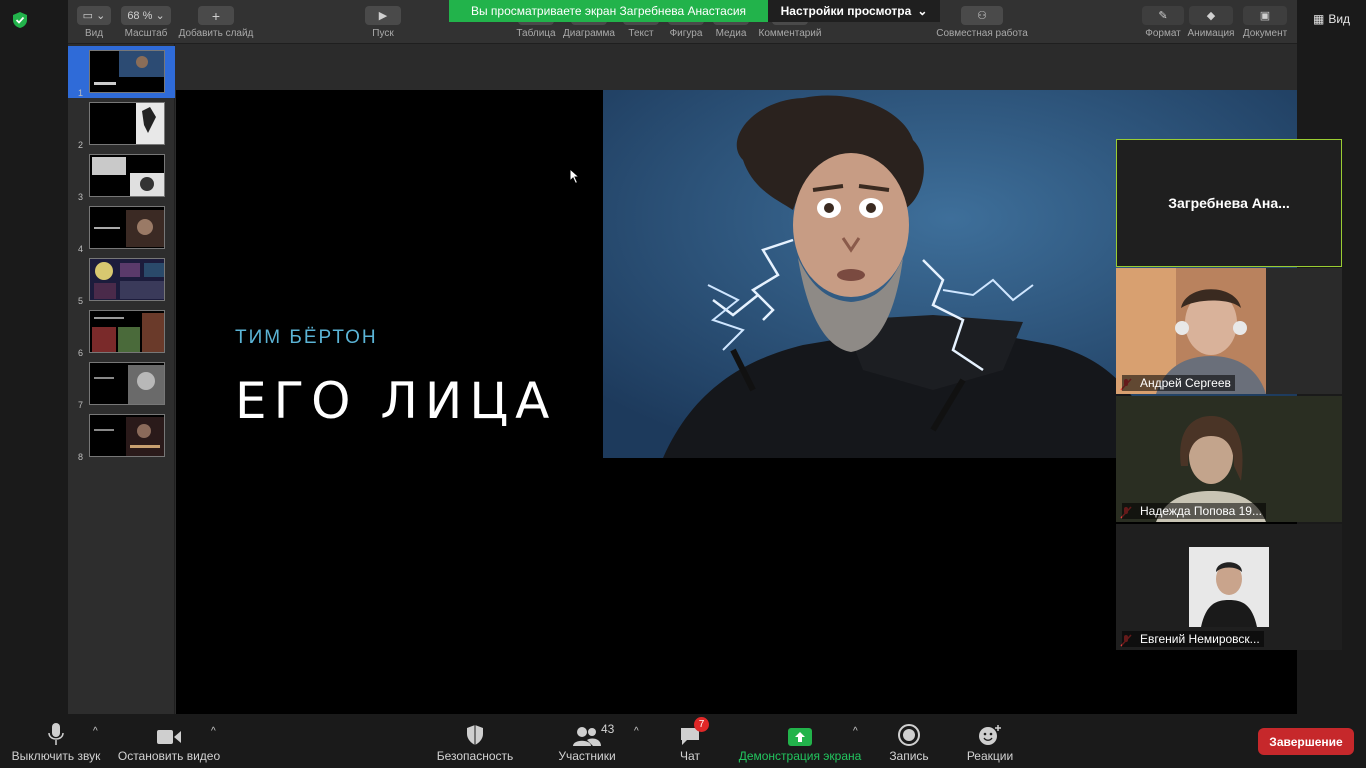  I want to click on collaborate-icon: ⚇, so click(982, 15).